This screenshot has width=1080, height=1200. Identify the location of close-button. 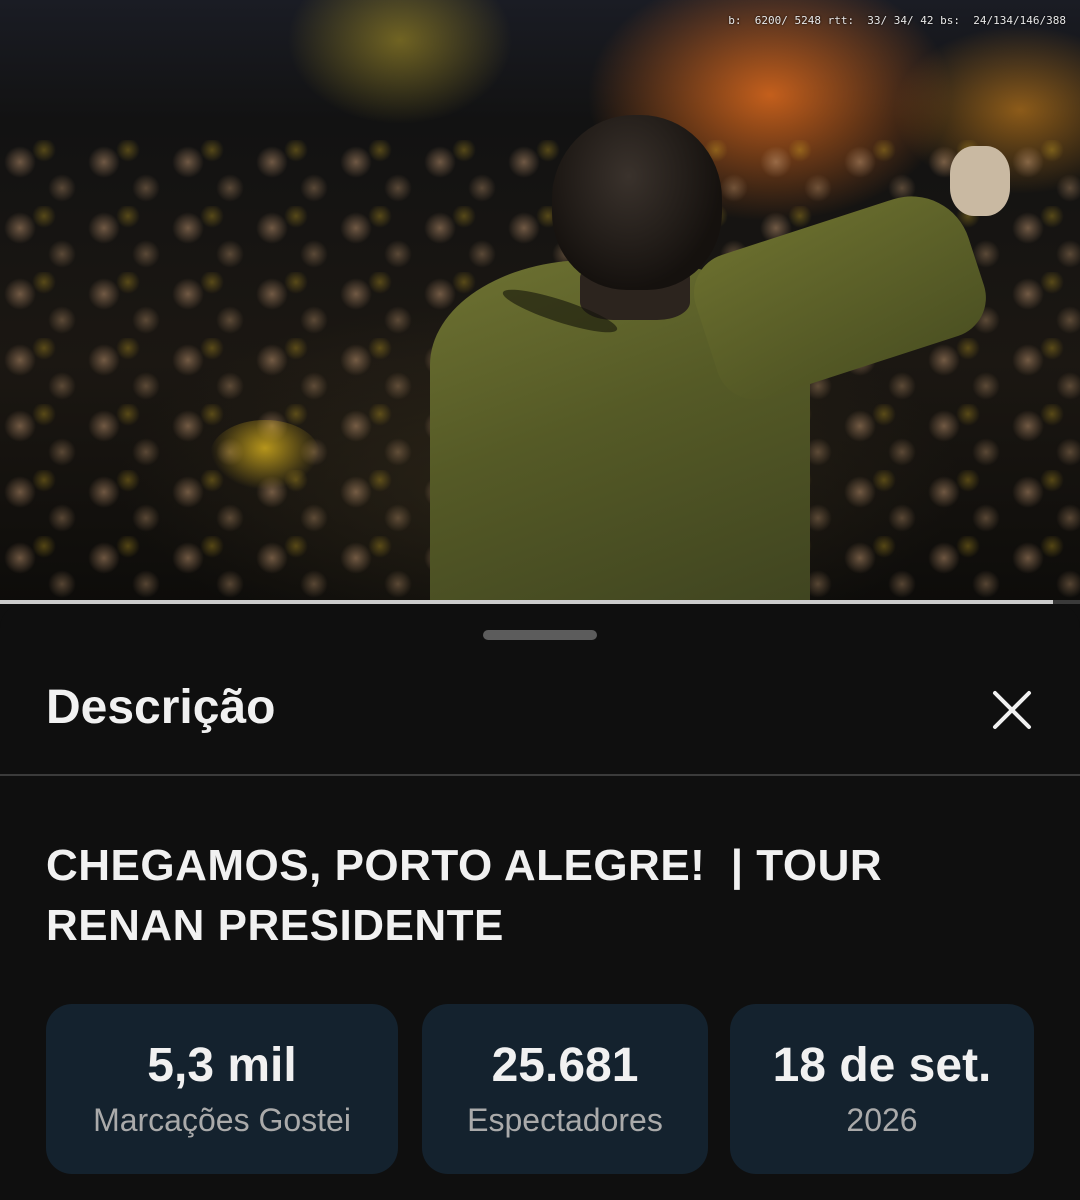
(1012, 710).